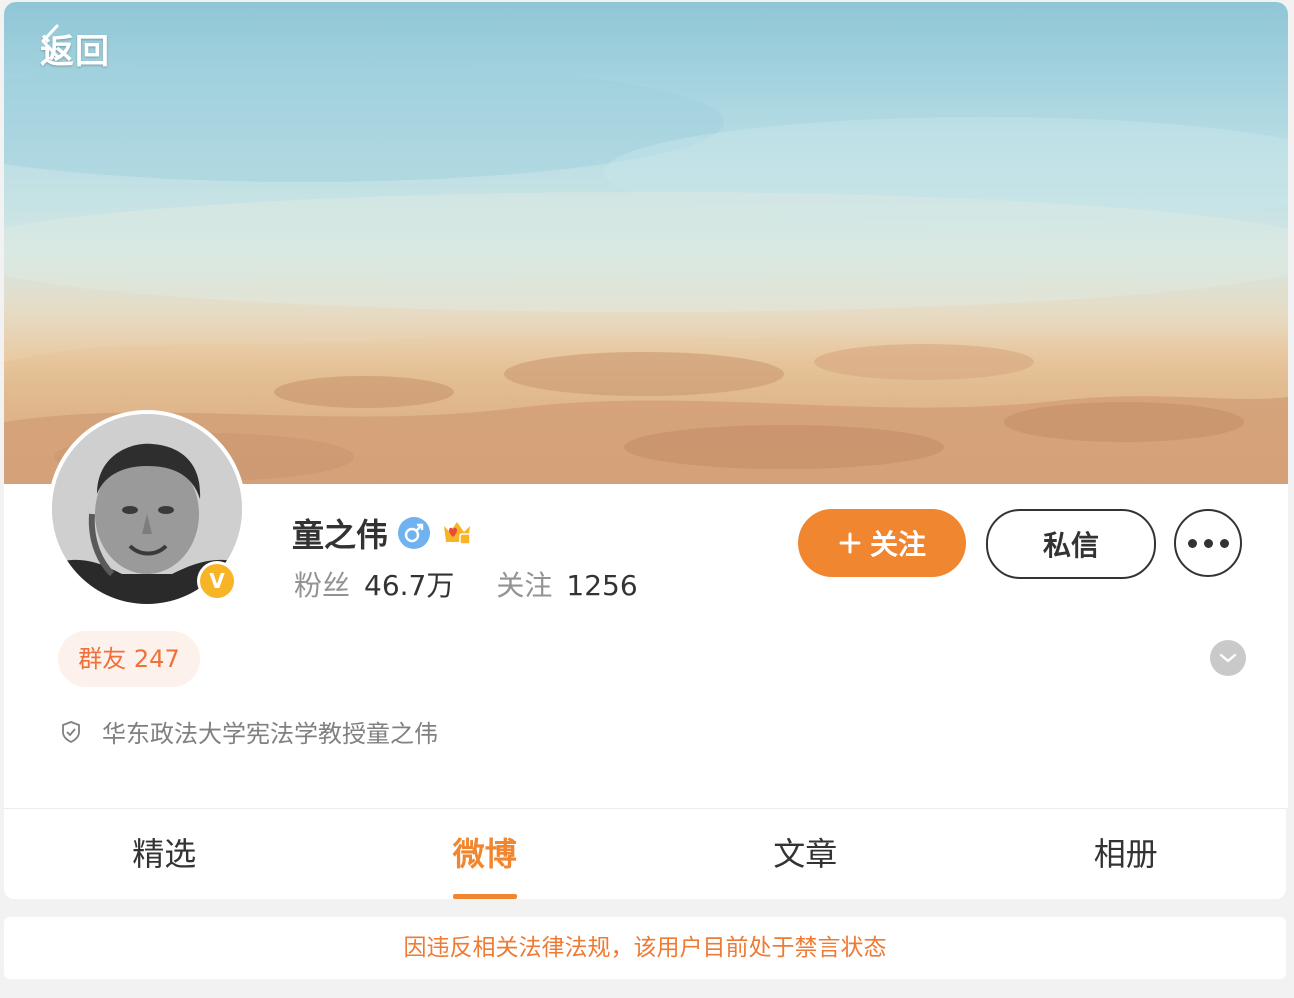 This screenshot has height=998, width=1294. I want to click on chevron-left-icon, so click(50, 41).